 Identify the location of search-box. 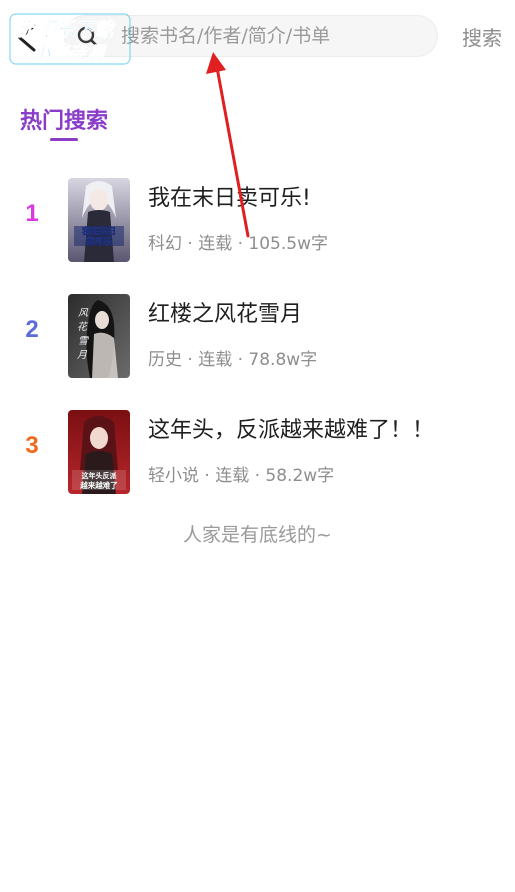
(251, 36).